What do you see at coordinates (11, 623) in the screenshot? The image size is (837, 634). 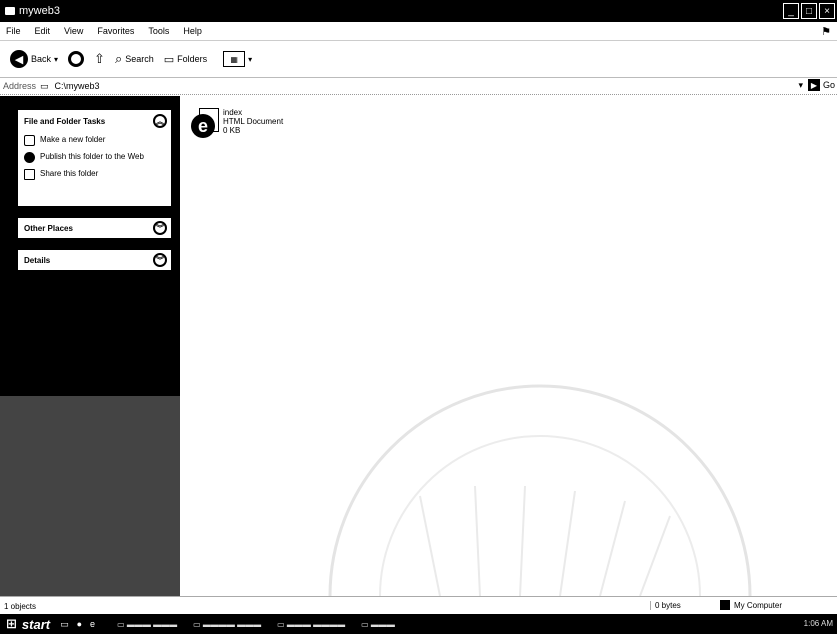 I see `windows-logo-icon: ⊞` at bounding box center [11, 623].